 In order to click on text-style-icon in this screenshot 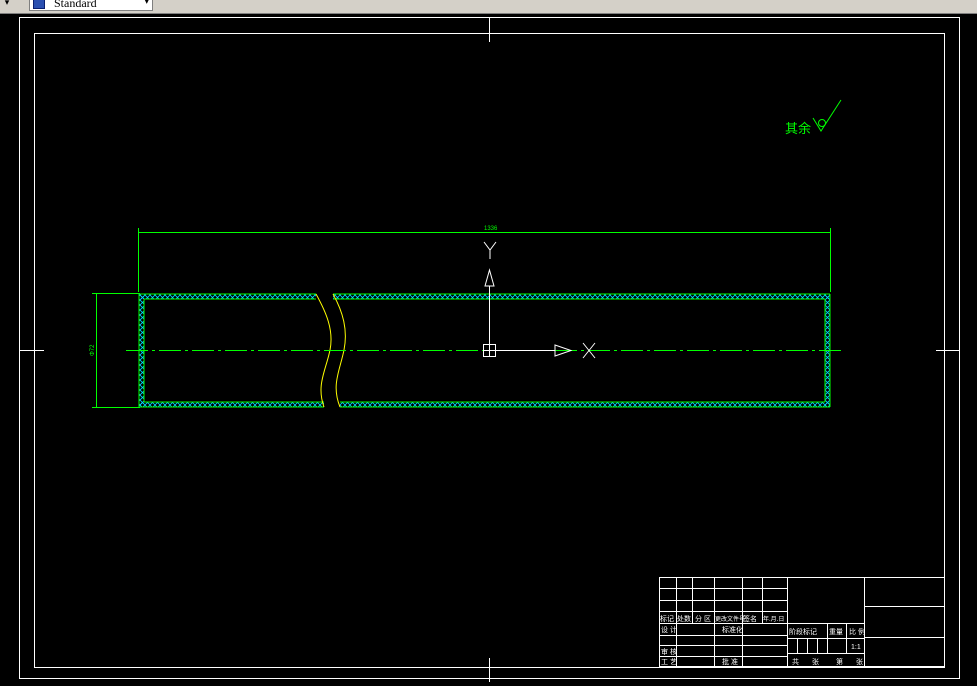, I will do `click(39, 4)`.